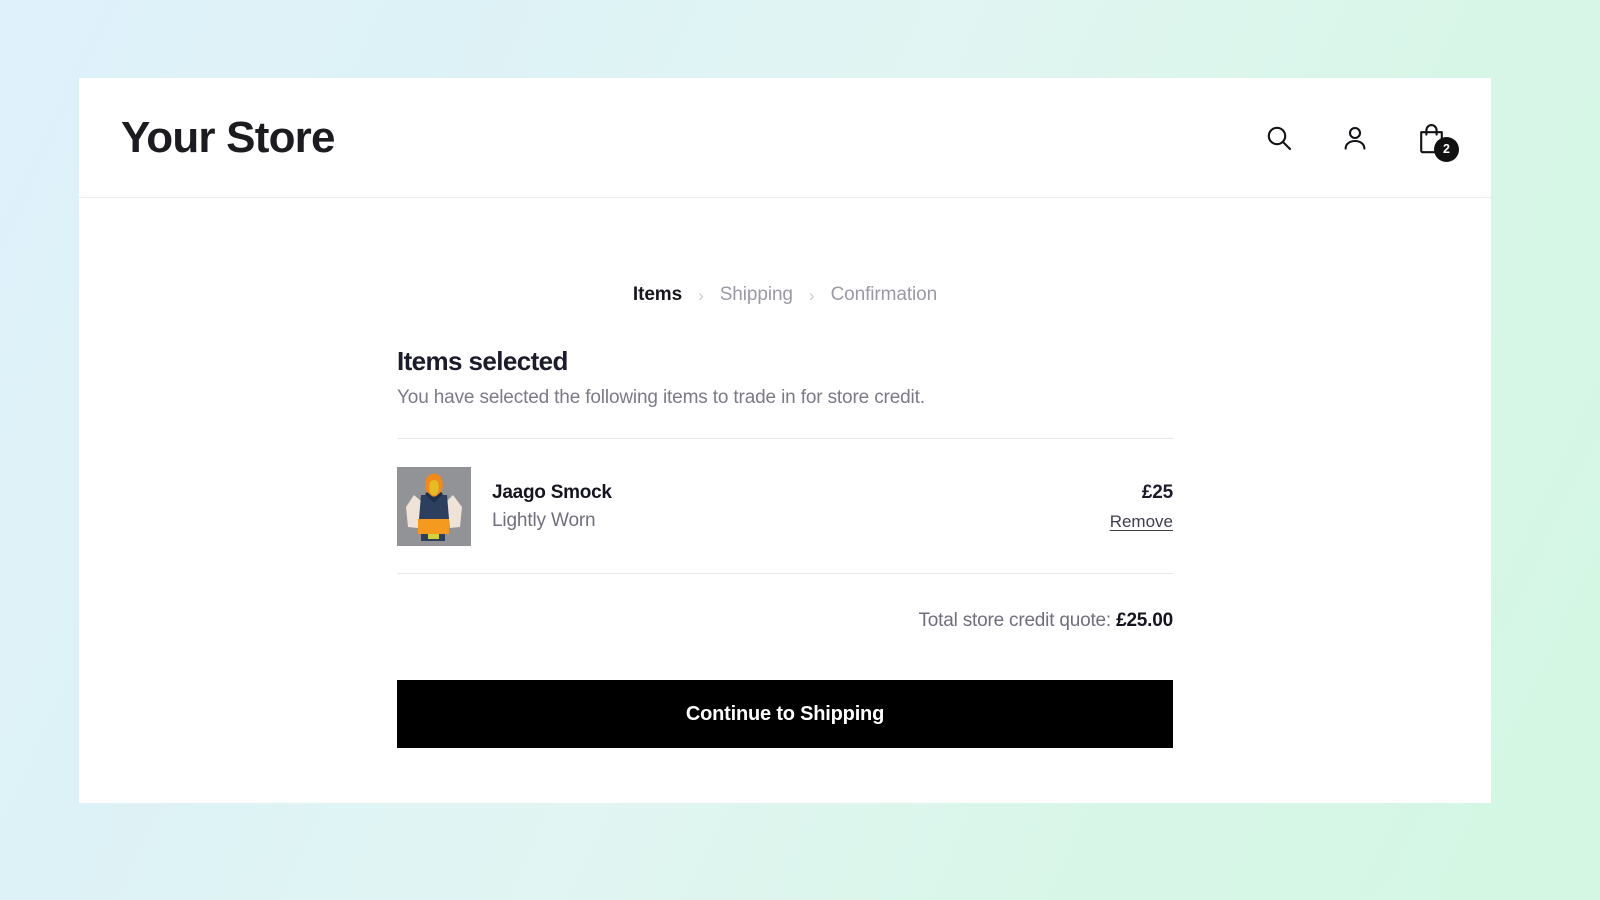 This screenshot has height=900, width=1600. What do you see at coordinates (657, 295) in the screenshot?
I see `step-items: Items` at bounding box center [657, 295].